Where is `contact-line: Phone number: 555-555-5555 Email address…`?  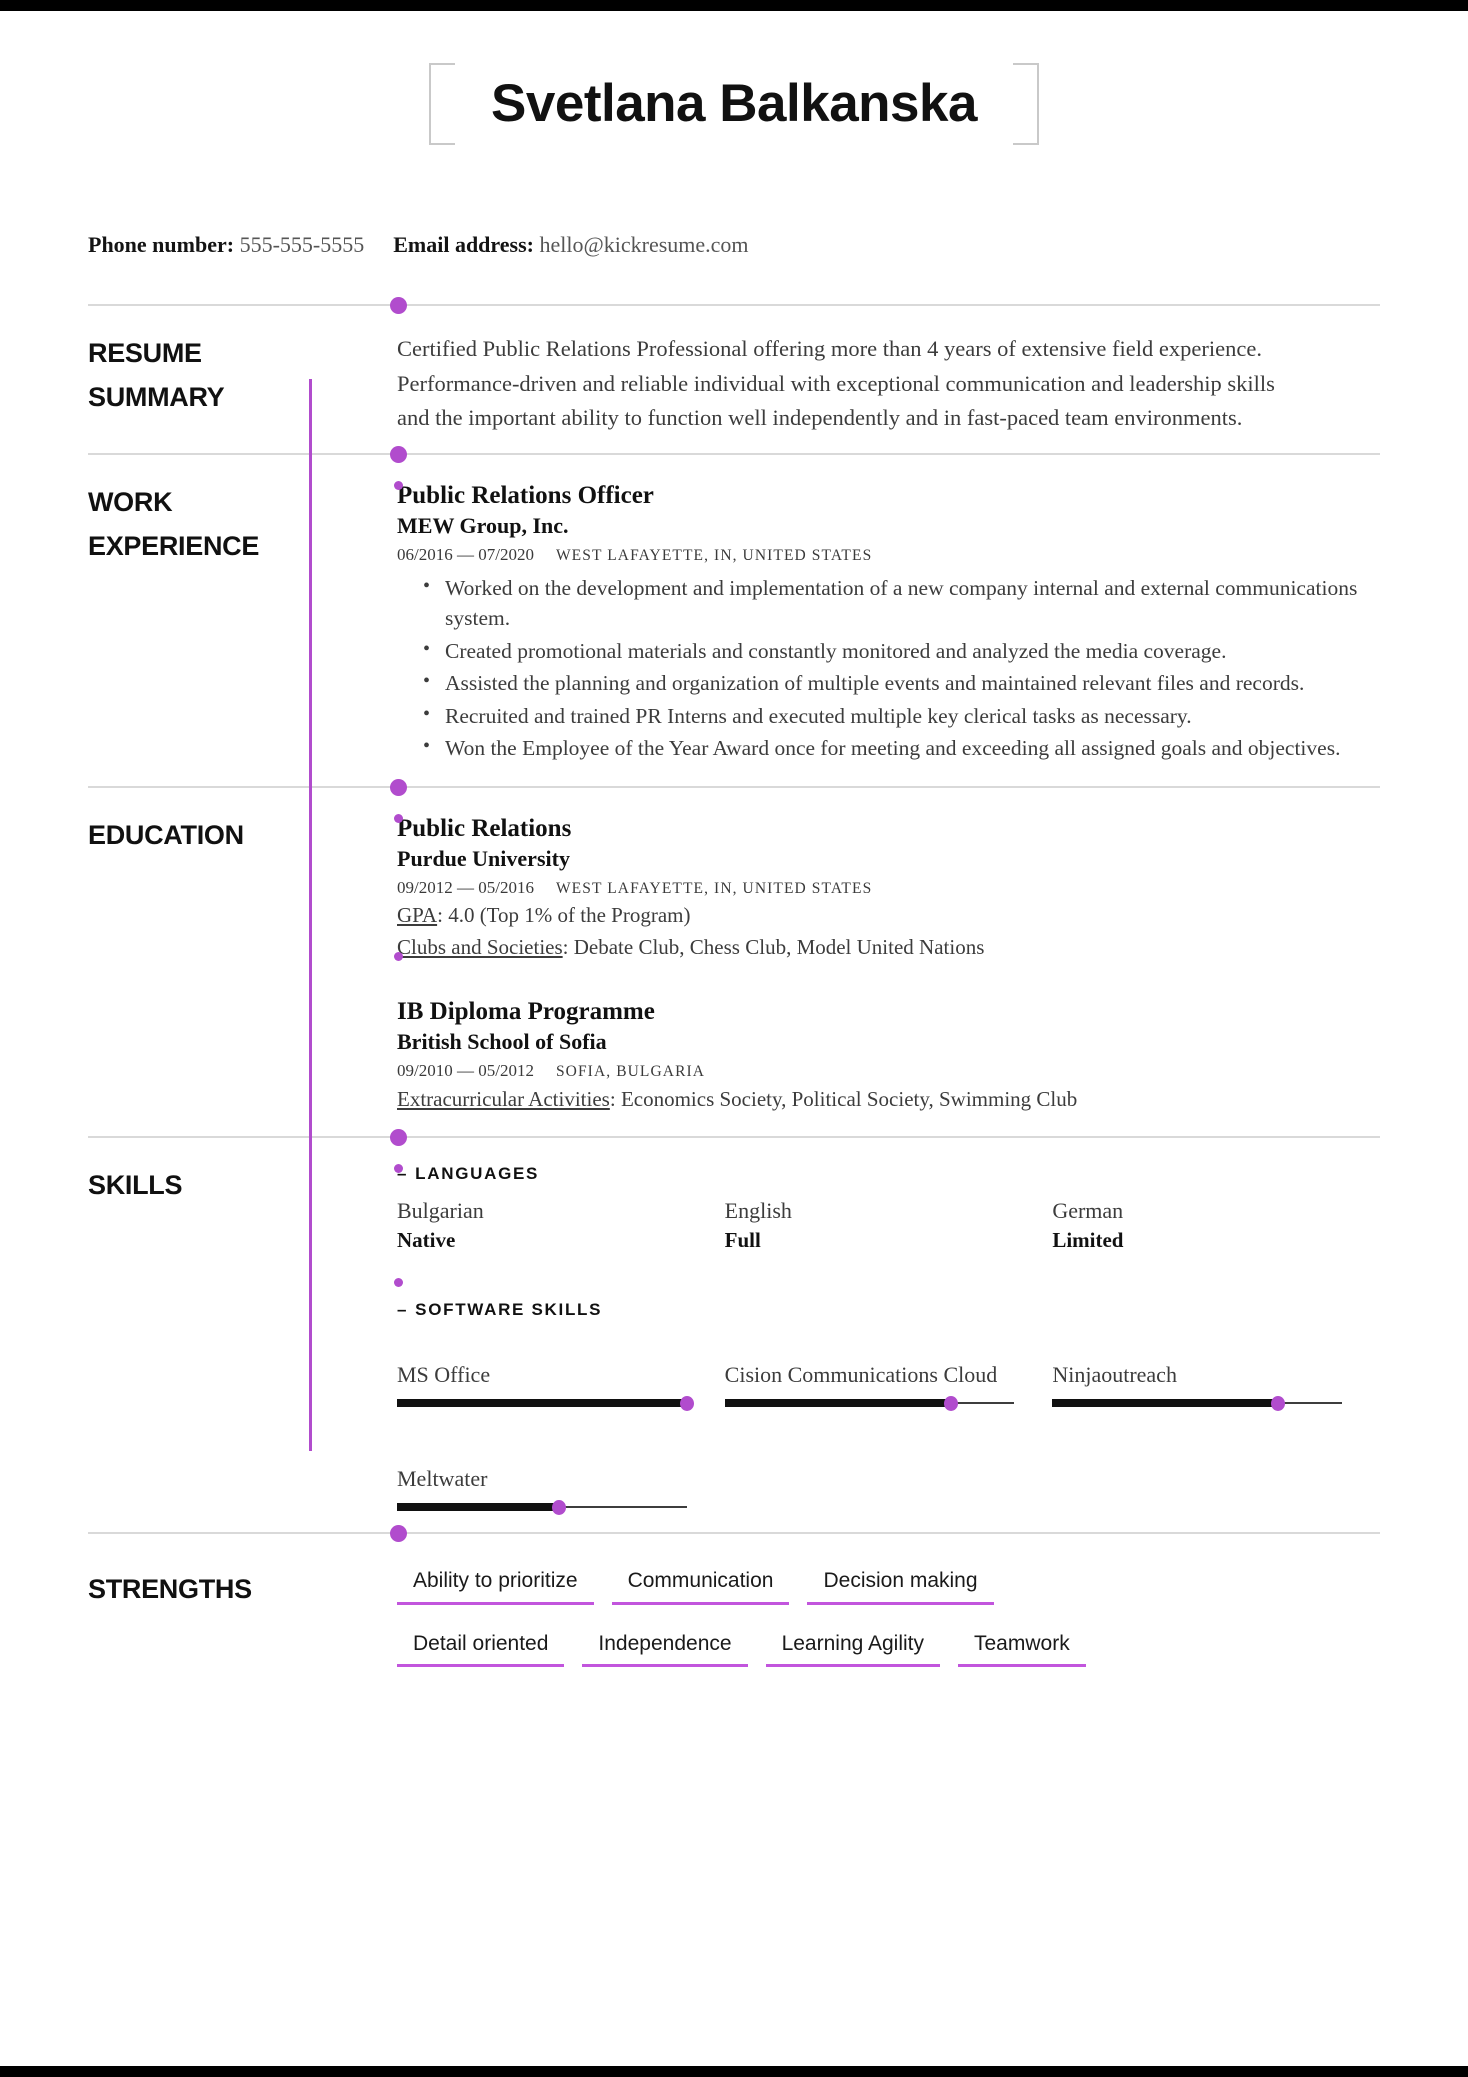 contact-line: Phone number: 555-555-5555 Email address… is located at coordinates (734, 245).